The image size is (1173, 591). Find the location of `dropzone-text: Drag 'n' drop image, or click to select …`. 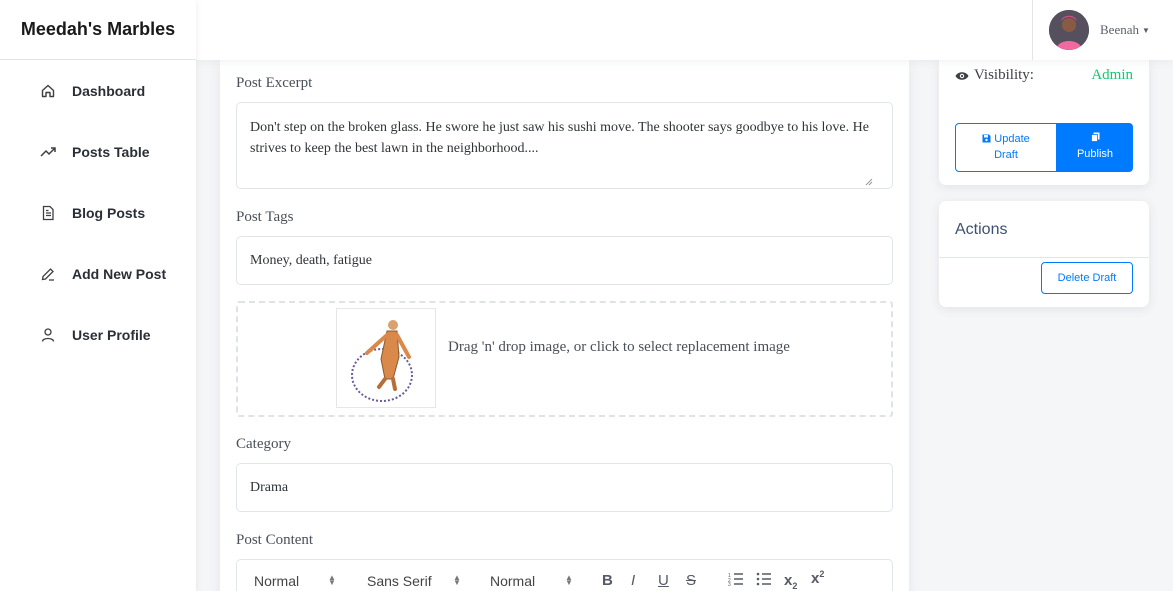

dropzone-text: Drag 'n' drop image, or click to select … is located at coordinates (619, 347).